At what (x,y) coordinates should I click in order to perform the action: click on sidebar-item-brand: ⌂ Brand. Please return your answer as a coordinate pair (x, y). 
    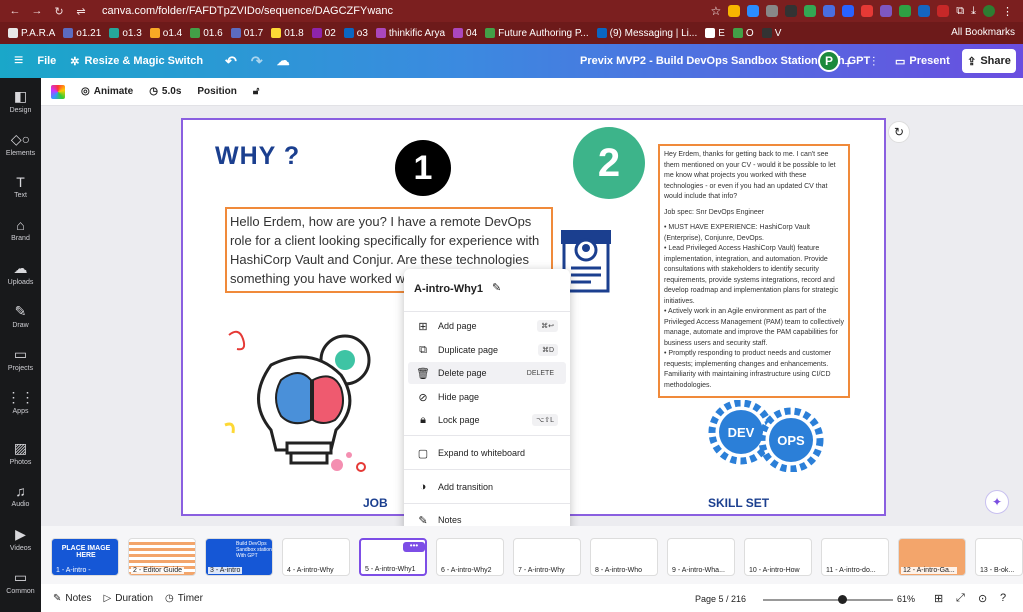
    Looking at the image, I should click on (20, 229).